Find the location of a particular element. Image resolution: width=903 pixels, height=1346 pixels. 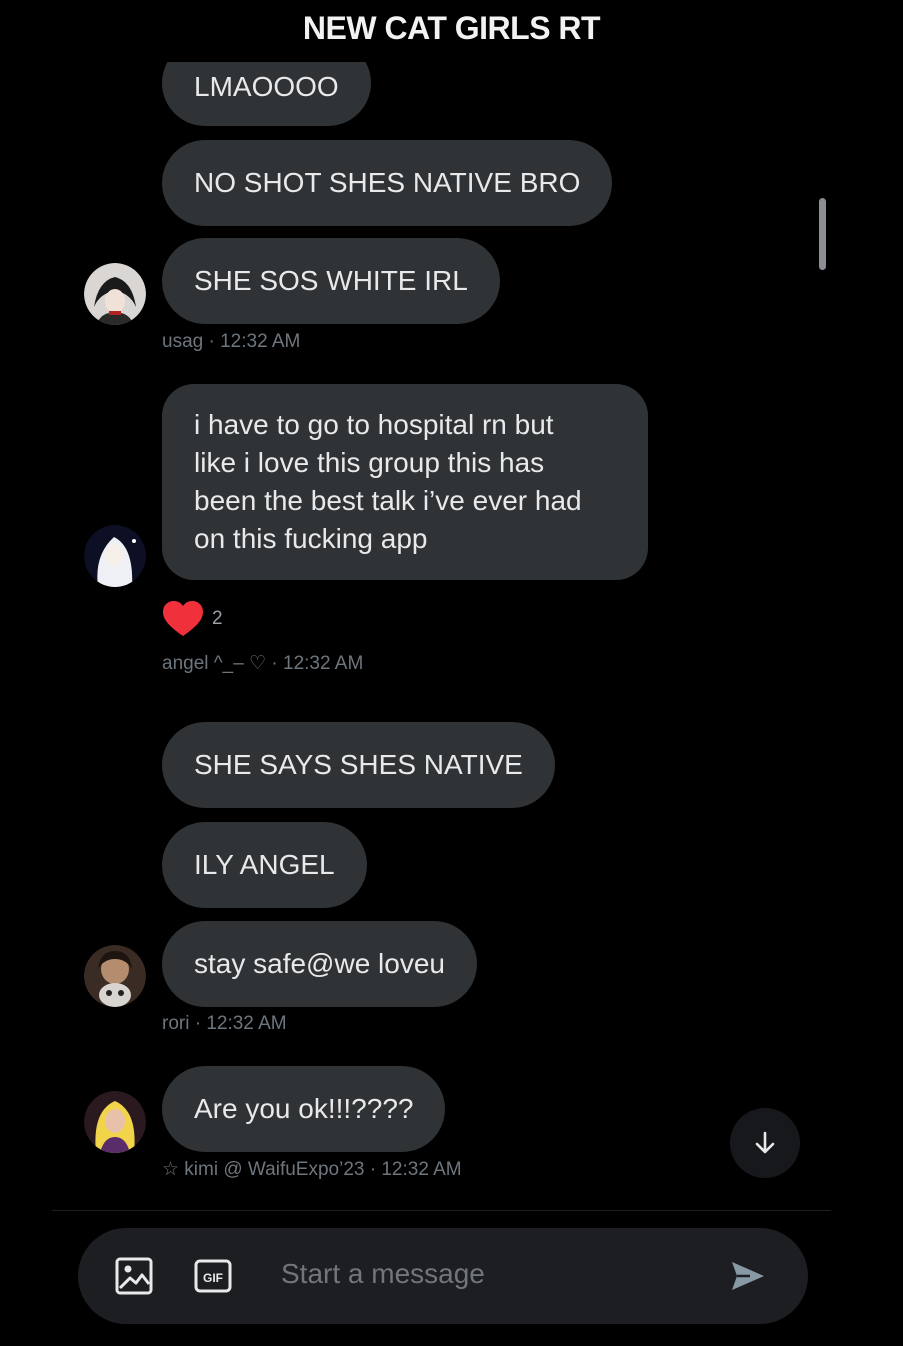

message-text: ILY ANGEL is located at coordinates (264, 864).